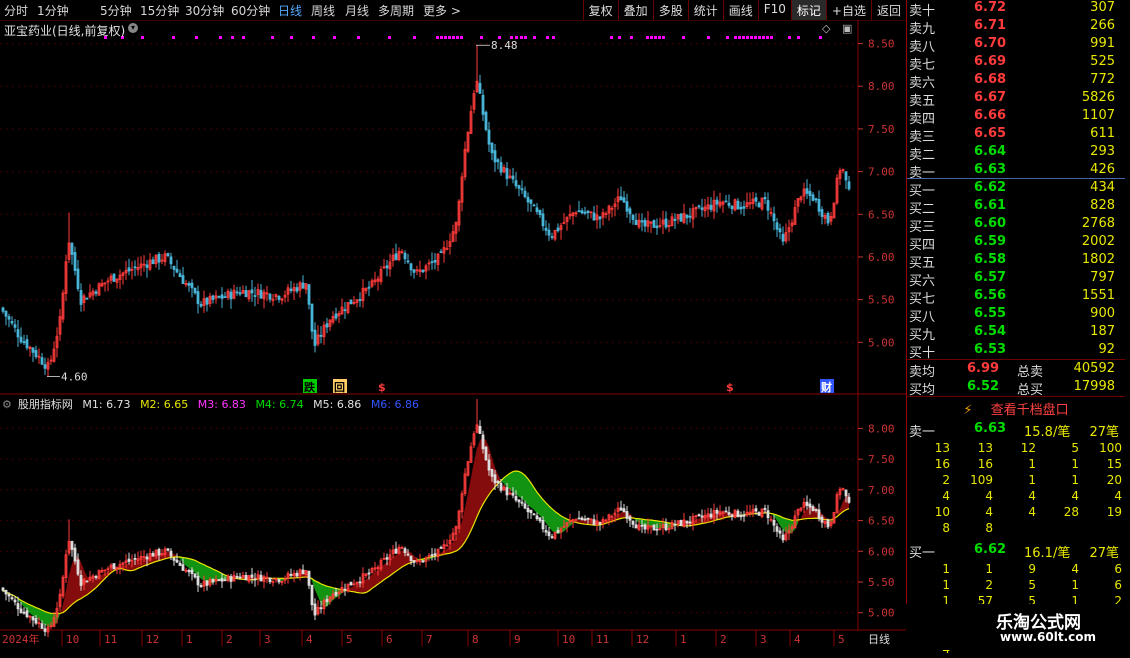  I want to click on sell-level-row: 卖五6.675826, so click(1016, 99).